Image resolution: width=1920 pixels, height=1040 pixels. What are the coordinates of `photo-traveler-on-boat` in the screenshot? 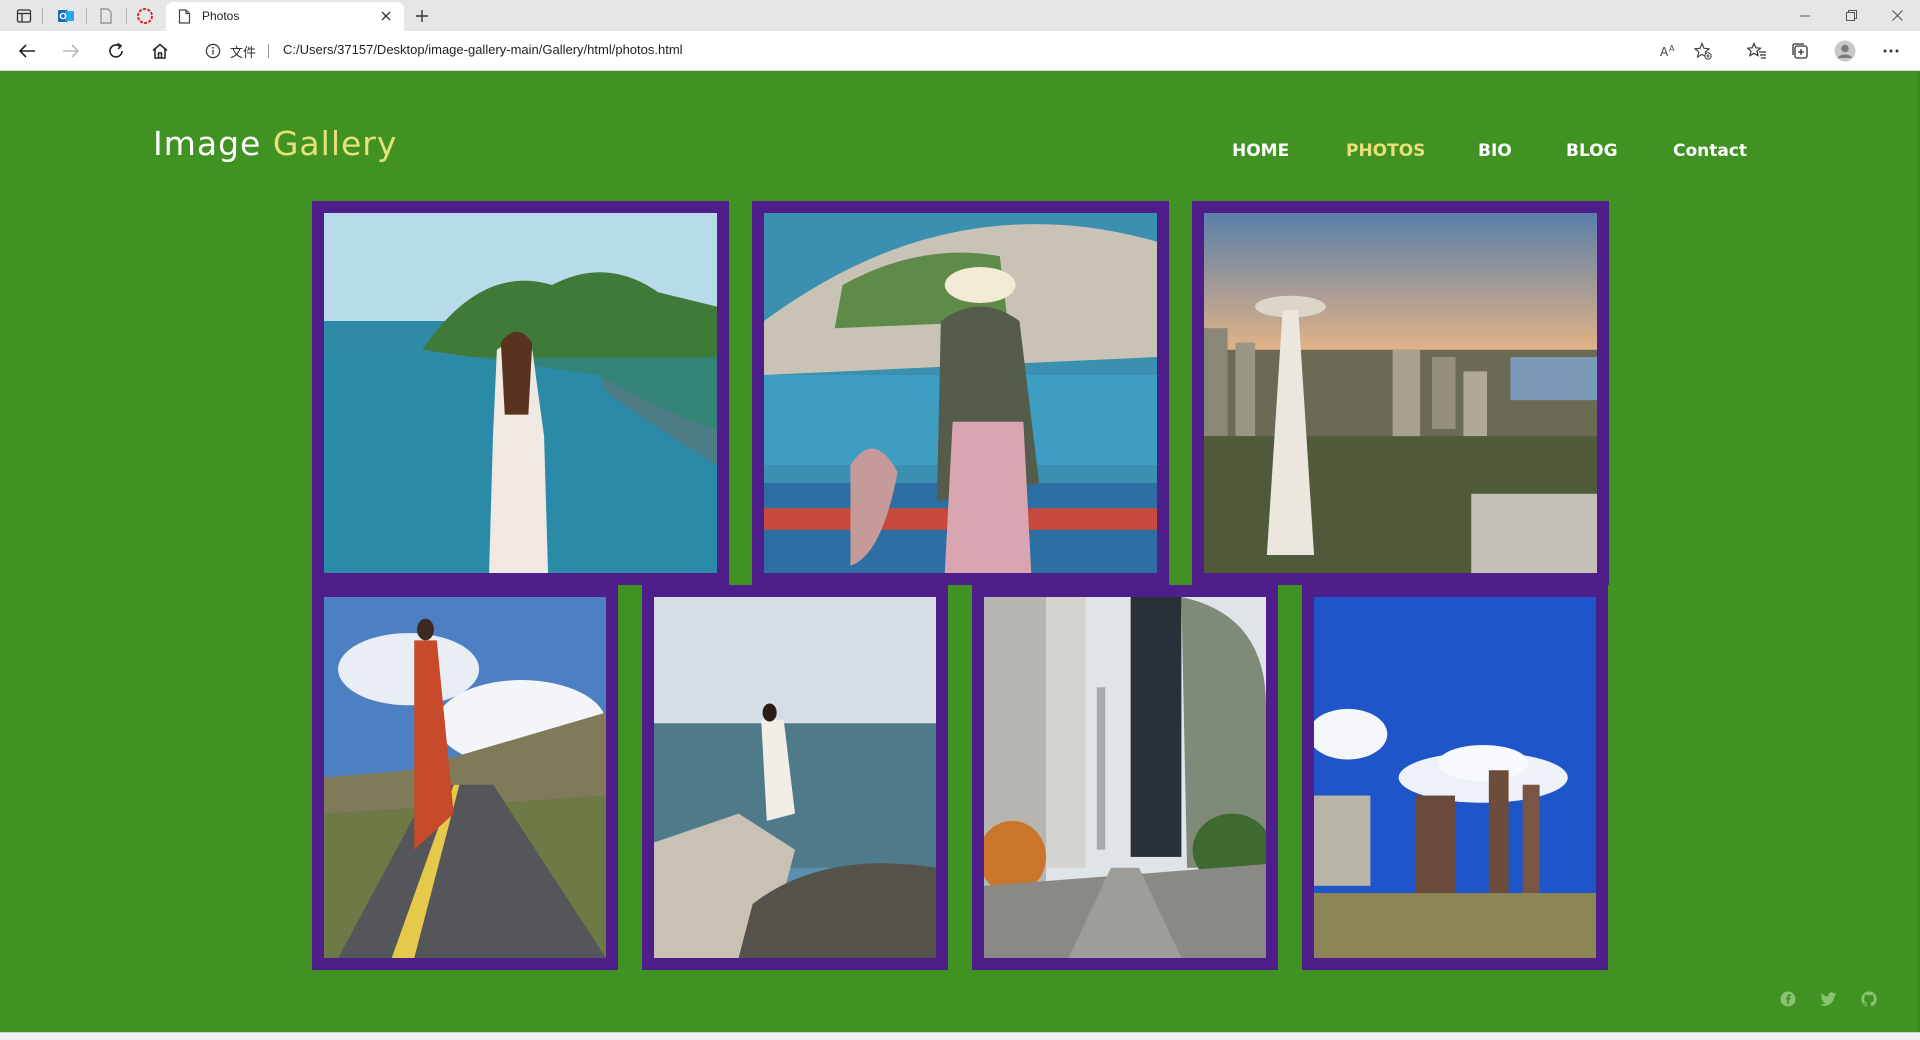 It's located at (960, 393).